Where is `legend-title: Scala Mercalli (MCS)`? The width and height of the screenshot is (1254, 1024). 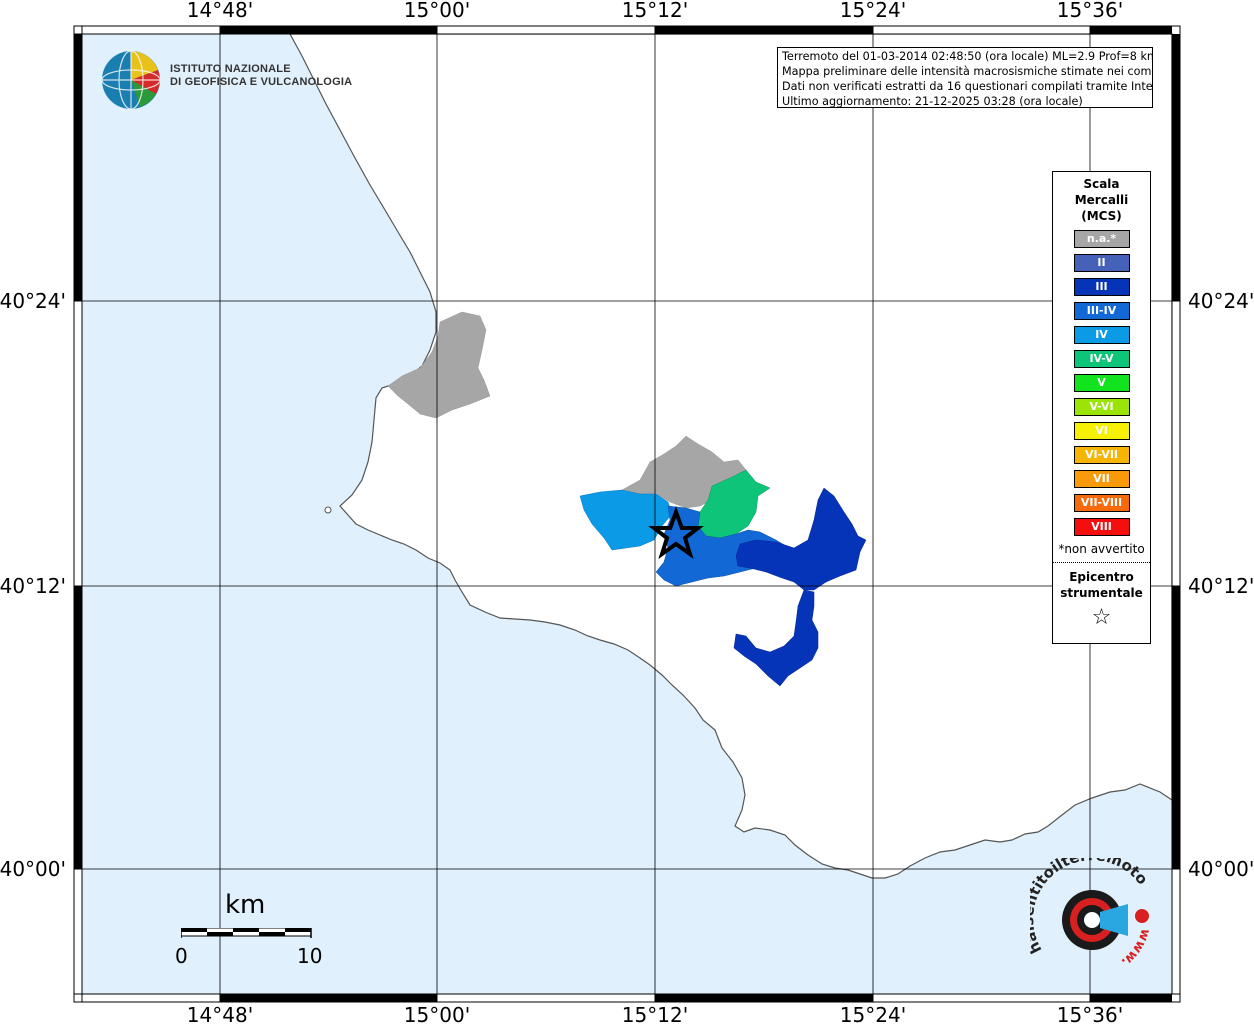 legend-title: Scala Mercalli (MCS) is located at coordinates (1101, 200).